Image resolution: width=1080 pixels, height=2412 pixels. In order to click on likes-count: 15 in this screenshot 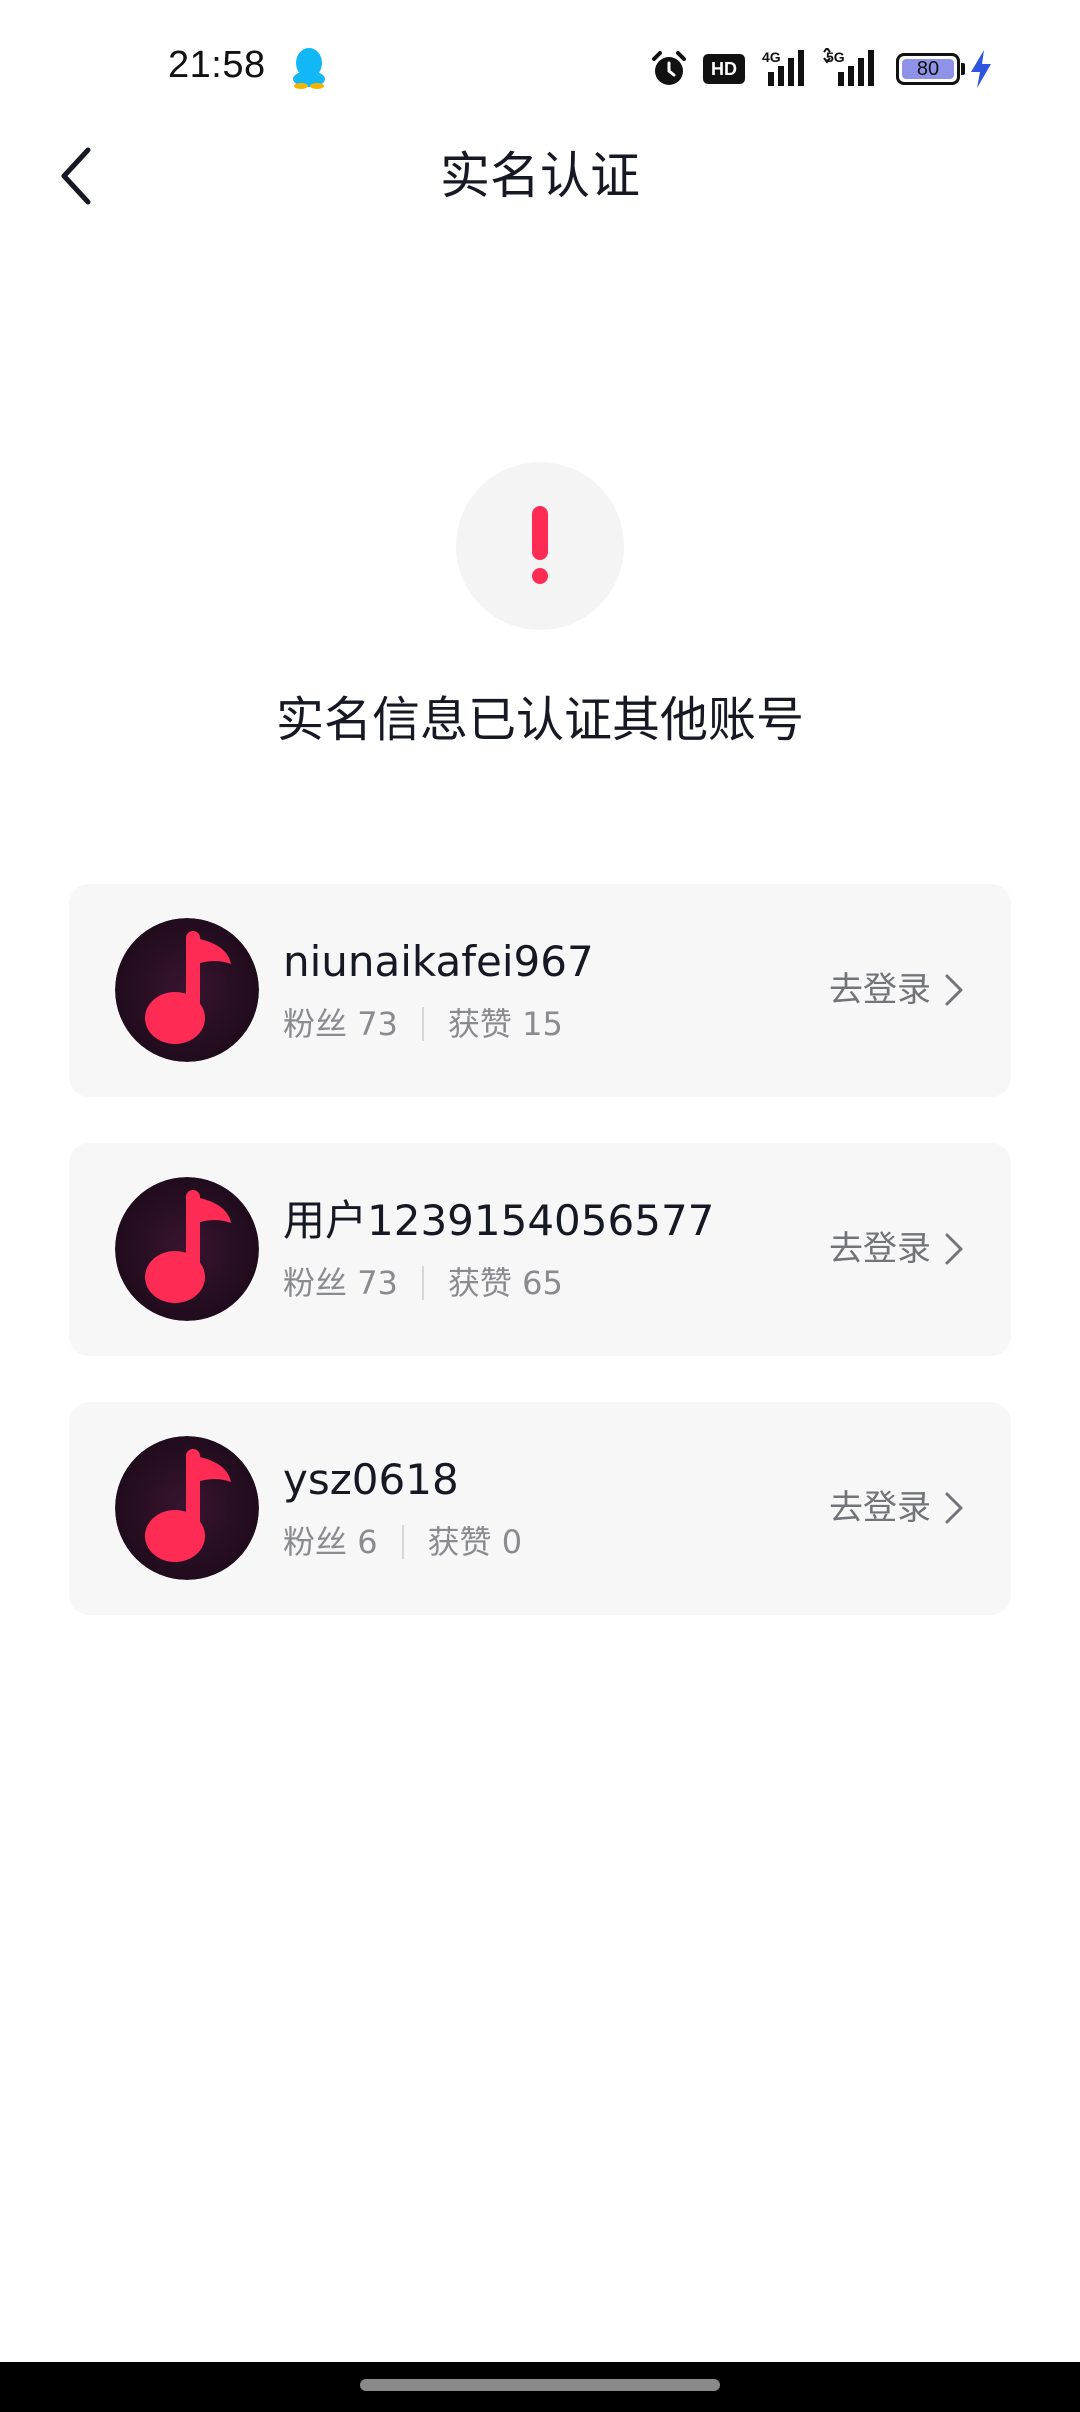, I will do `click(542, 1024)`.